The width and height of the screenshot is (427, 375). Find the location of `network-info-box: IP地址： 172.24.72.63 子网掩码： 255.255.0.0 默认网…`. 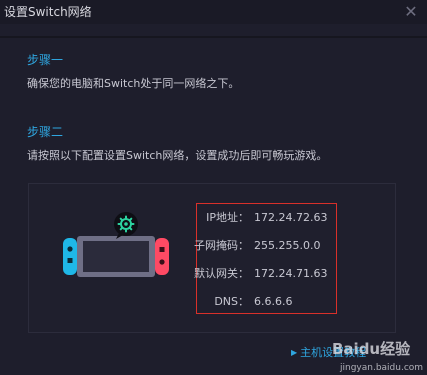

network-info-box: IP地址： 172.24.72.63 子网掩码： 255.255.0.0 默认网… is located at coordinates (265, 258).